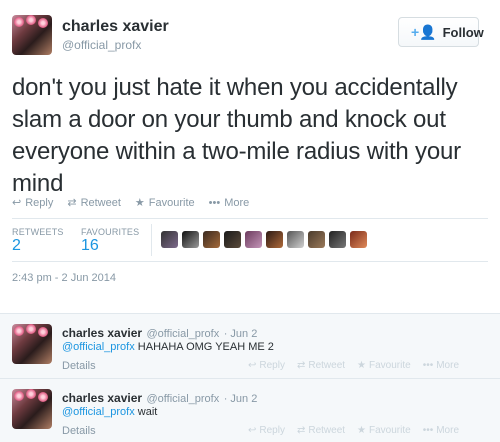  Describe the element at coordinates (64, 278) in the screenshot. I see `tweet-timestamp: 2:43 pm - 2 Jun 2014` at that location.